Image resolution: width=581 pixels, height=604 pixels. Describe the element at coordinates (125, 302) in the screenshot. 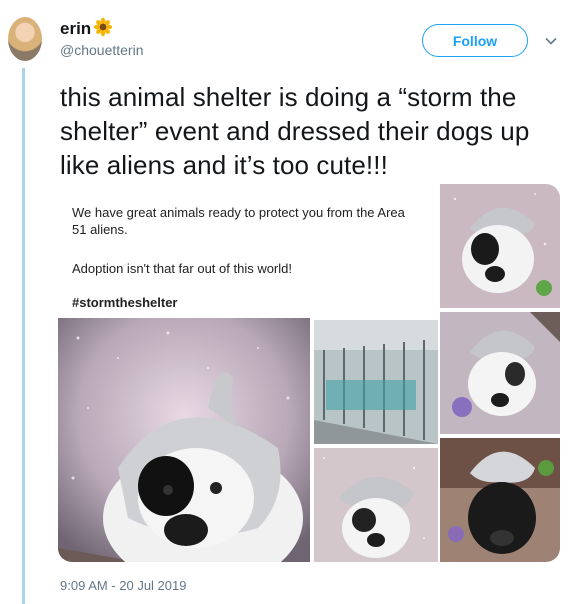

I see `caption-hashtag: #stormtheshelter` at that location.